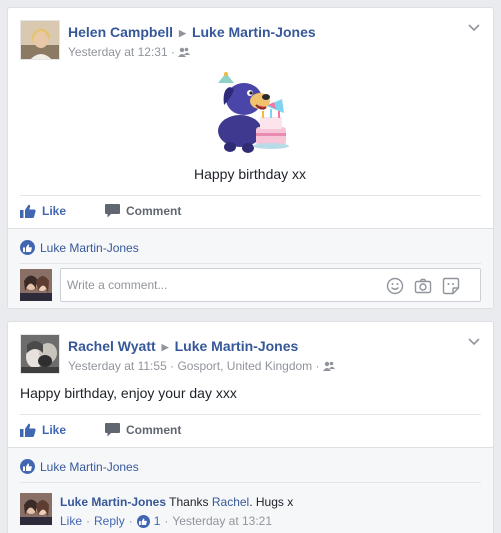 This screenshot has height=533, width=501. I want to click on post-meta: Yesterday at 12:31 ·, so click(129, 51).